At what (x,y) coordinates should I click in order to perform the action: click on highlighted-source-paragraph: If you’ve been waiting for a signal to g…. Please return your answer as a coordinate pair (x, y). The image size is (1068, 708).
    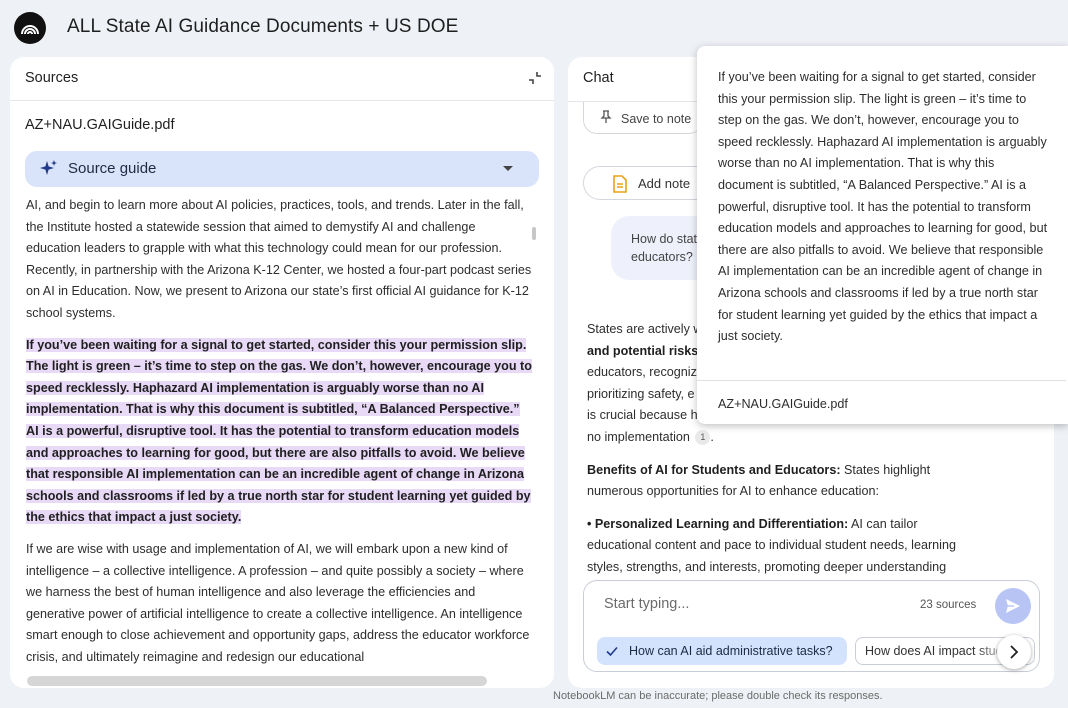
    Looking at the image, I should click on (279, 432).